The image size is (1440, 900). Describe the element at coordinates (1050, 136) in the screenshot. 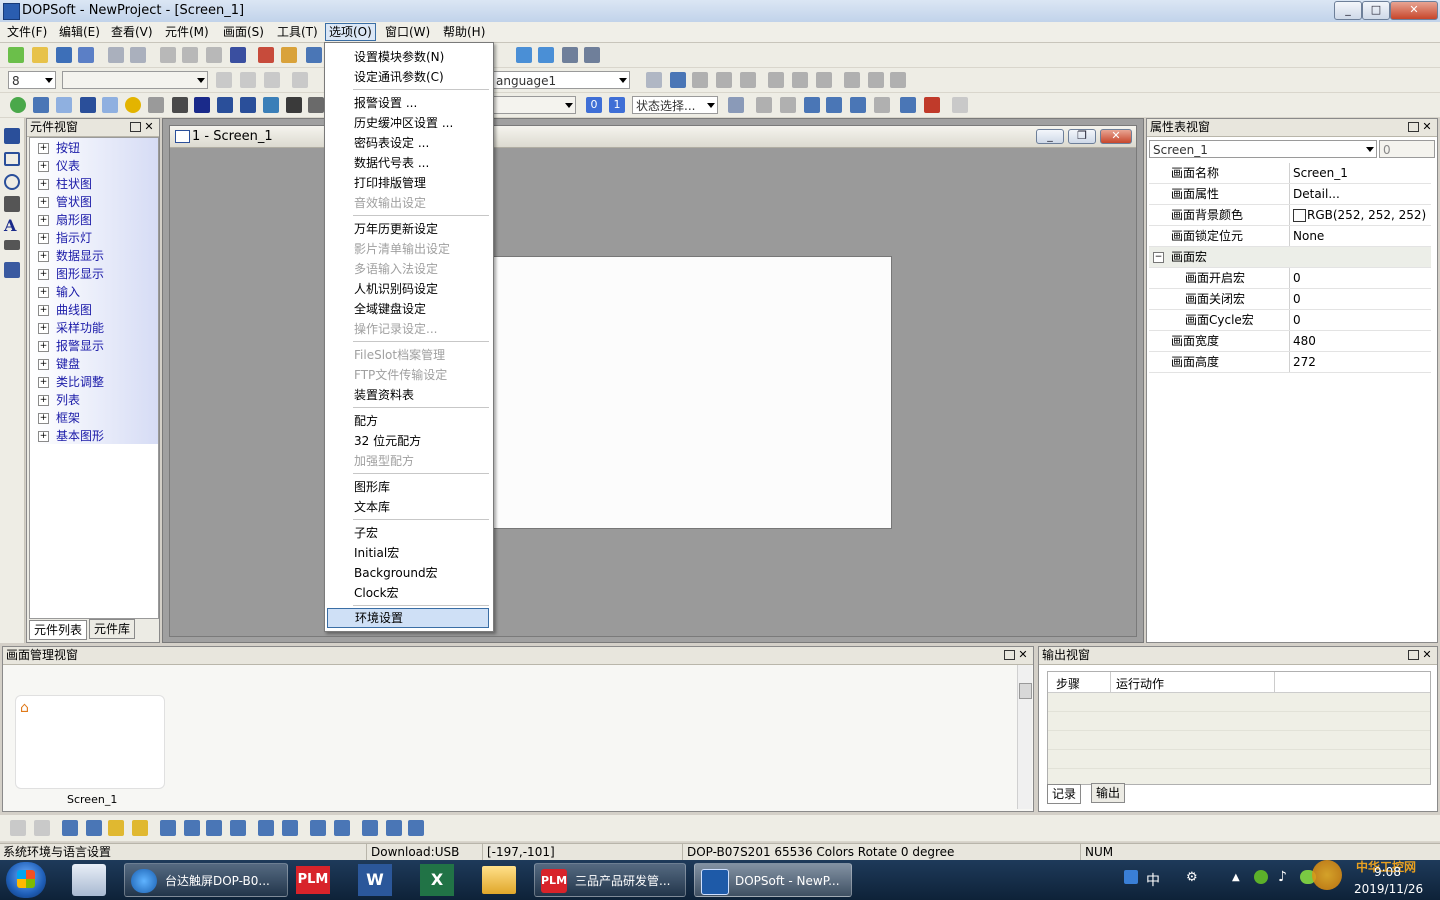

I see `screen-minimize-button: _` at that location.